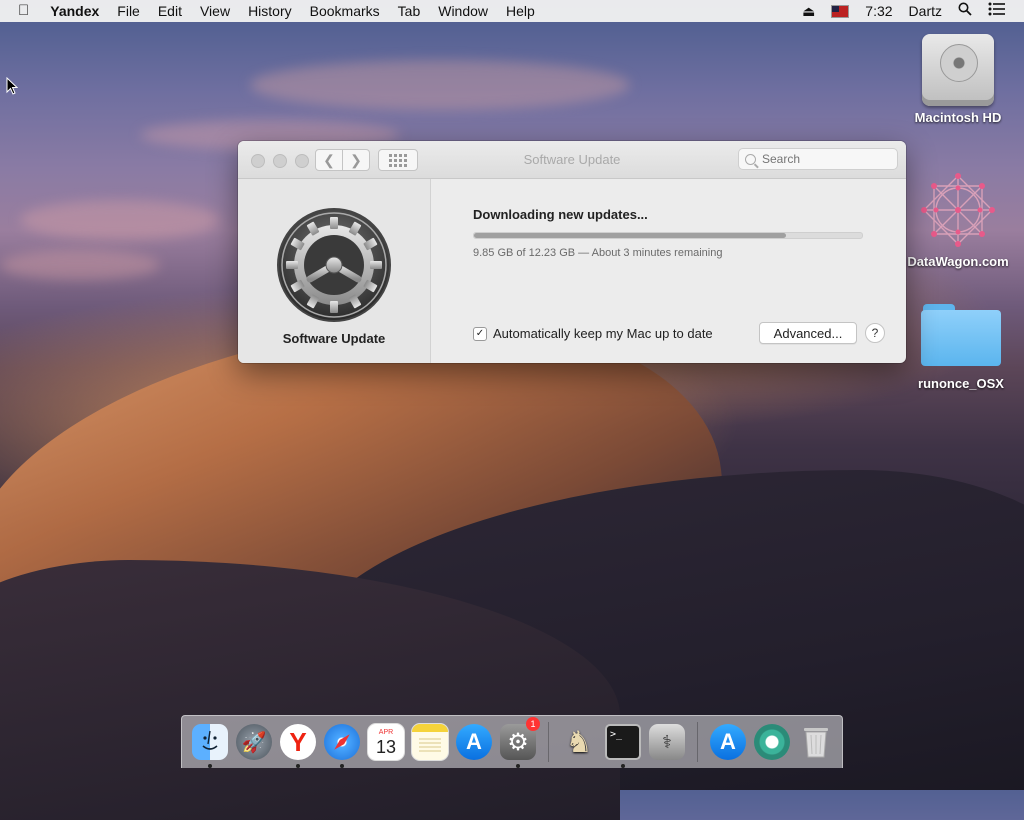 Image resolution: width=1024 pixels, height=820 pixels. Describe the element at coordinates (210, 742) in the screenshot. I see `finder-icon` at that location.